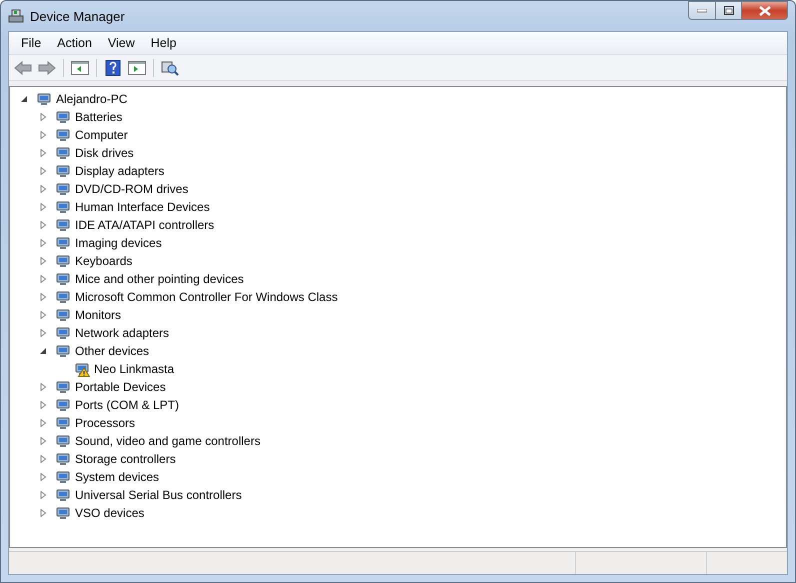 The height and width of the screenshot is (583, 796). Describe the element at coordinates (121, 43) in the screenshot. I see `menu-item: View` at that location.